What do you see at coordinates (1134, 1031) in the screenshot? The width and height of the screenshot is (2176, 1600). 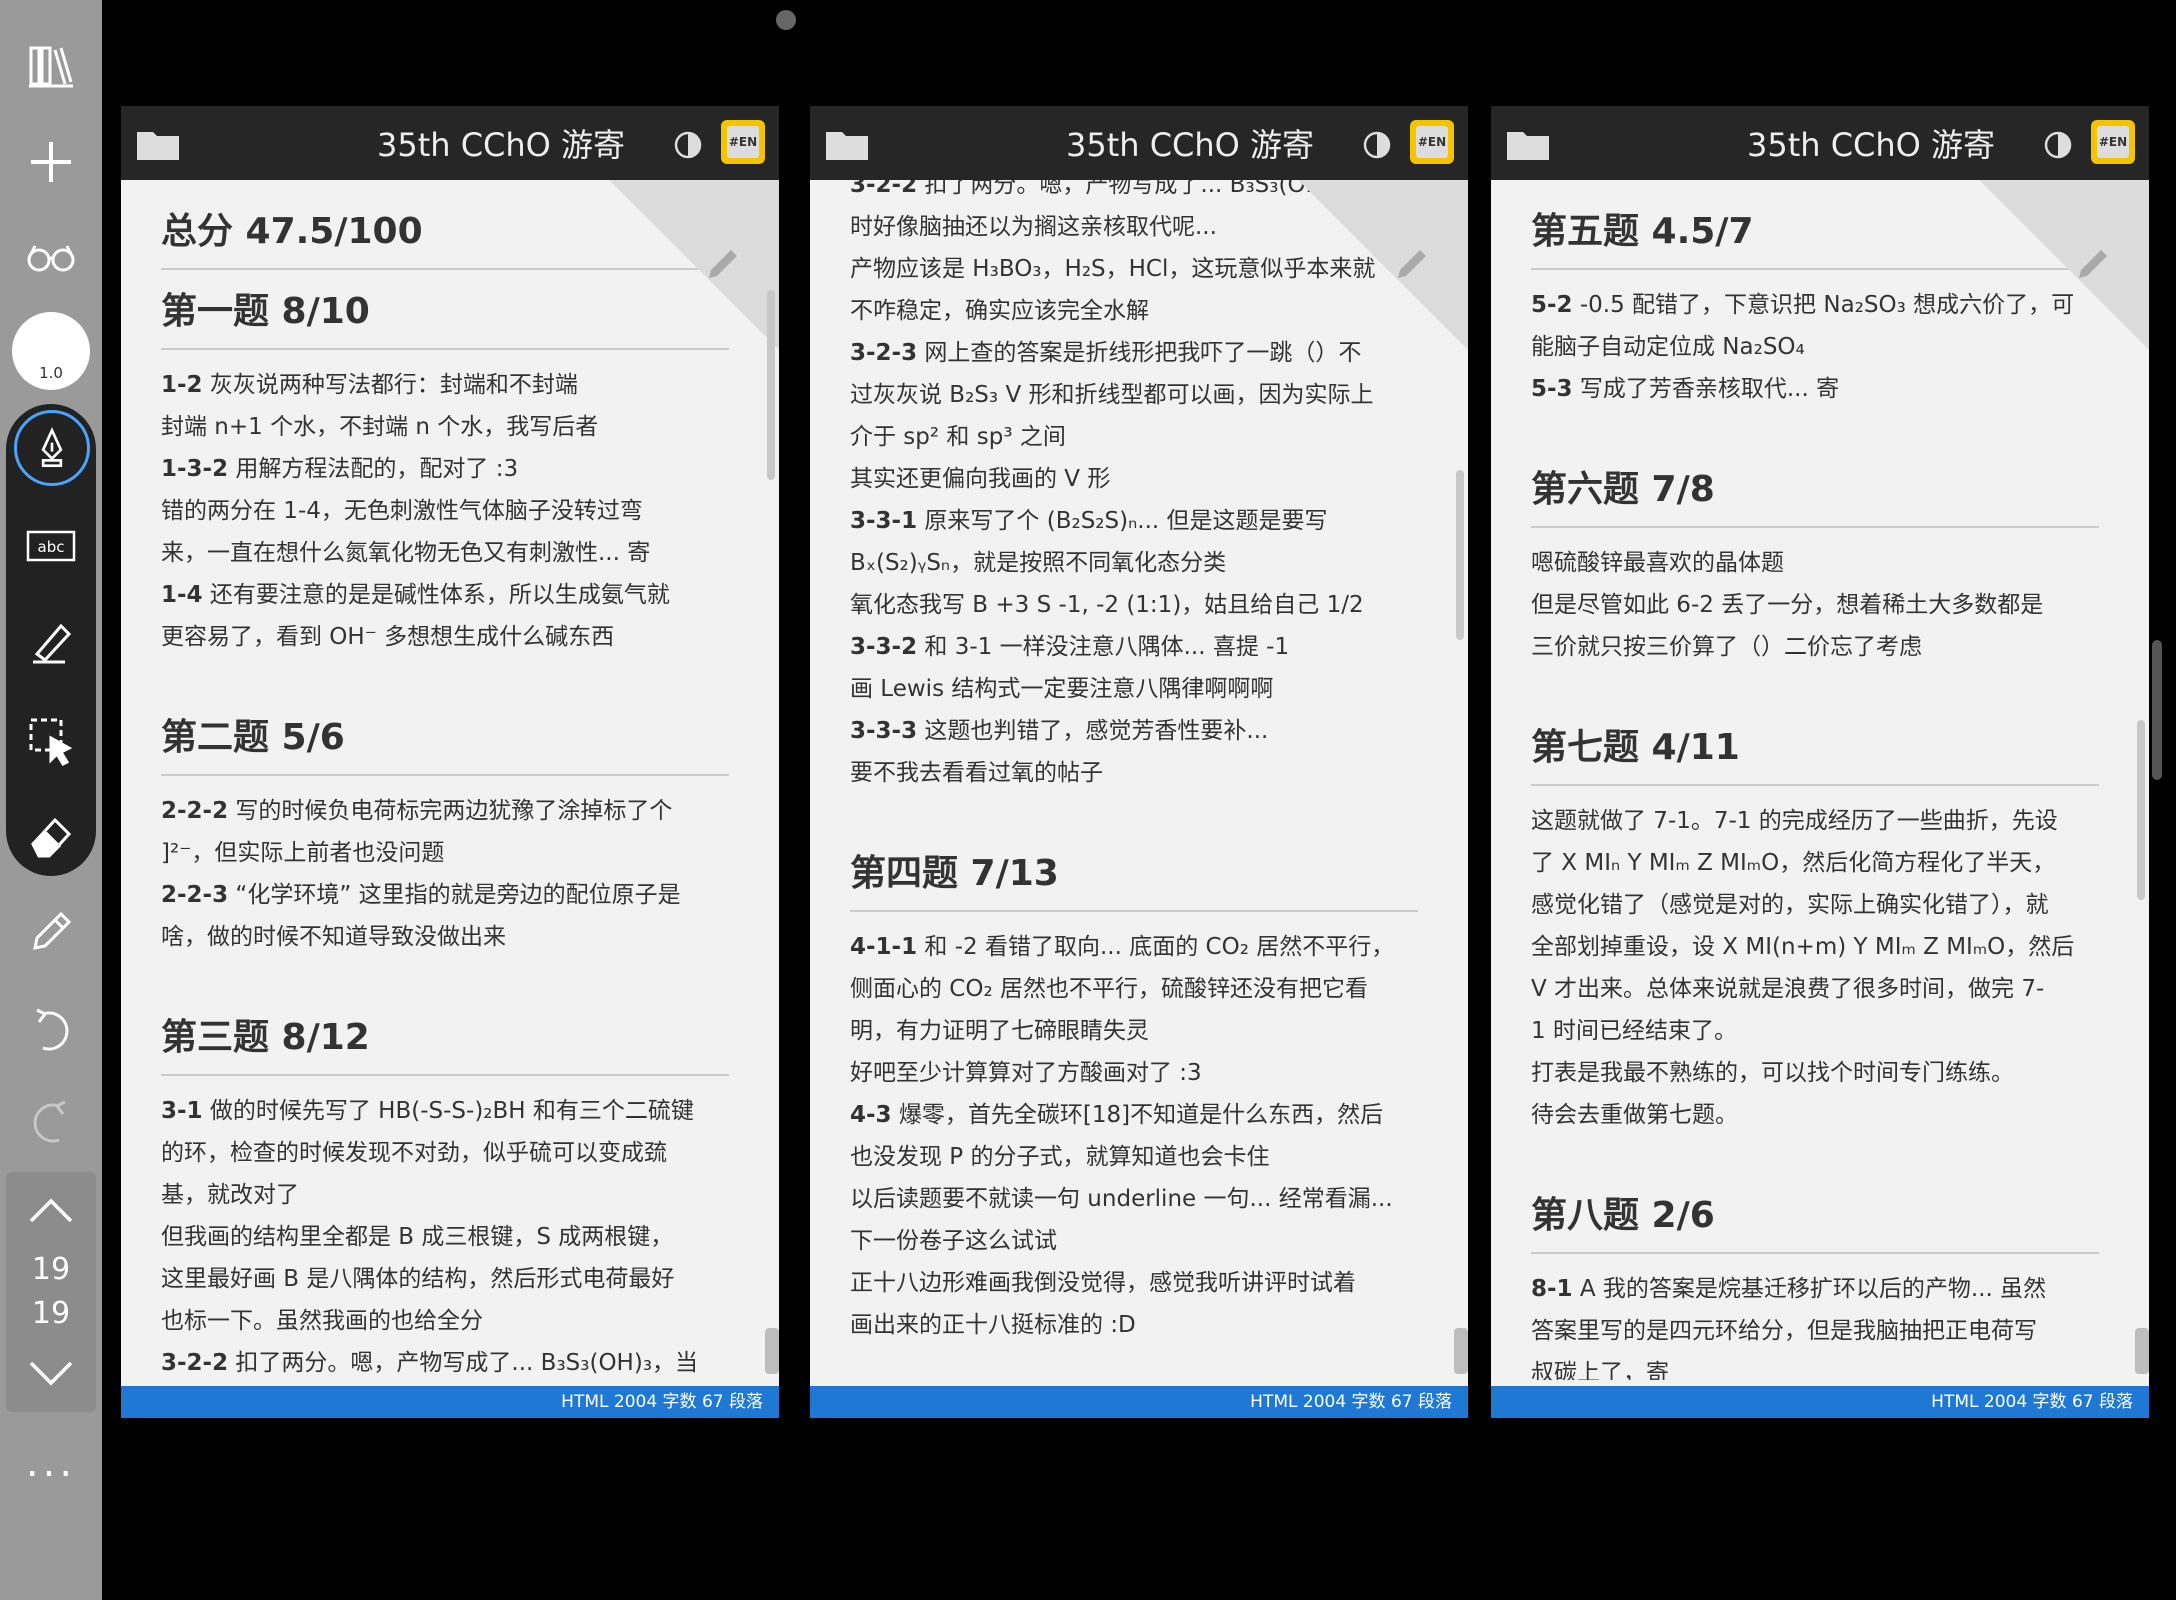 I see `note-line: 明，有力证明了七碲眼睛失灵` at bounding box center [1134, 1031].